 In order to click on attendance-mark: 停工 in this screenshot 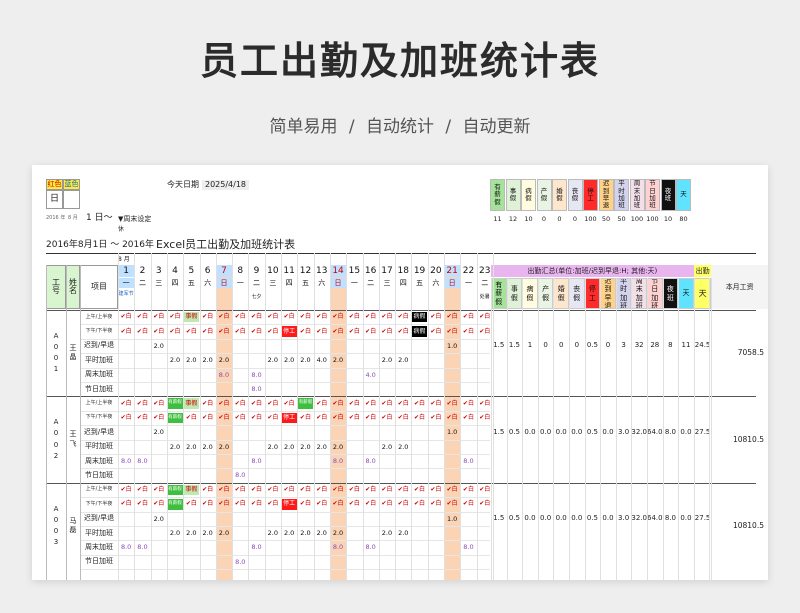, I will do `click(289, 418)`.